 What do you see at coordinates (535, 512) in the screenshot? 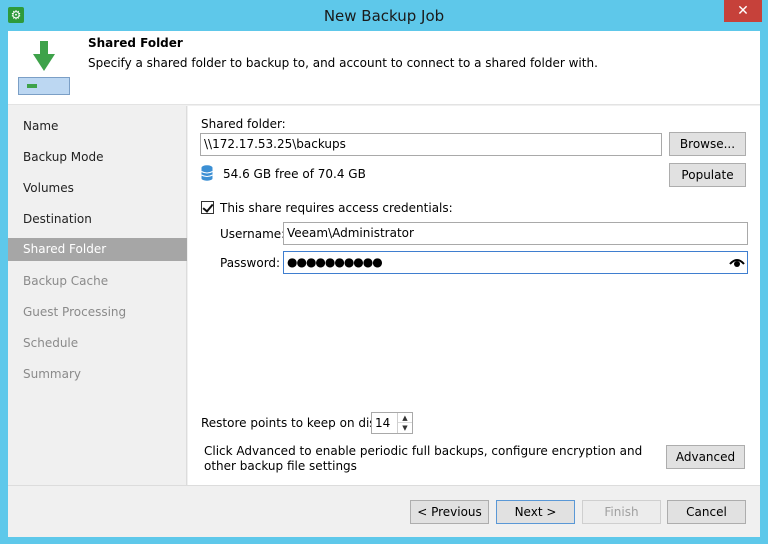
I see `next-button: Next >` at bounding box center [535, 512].